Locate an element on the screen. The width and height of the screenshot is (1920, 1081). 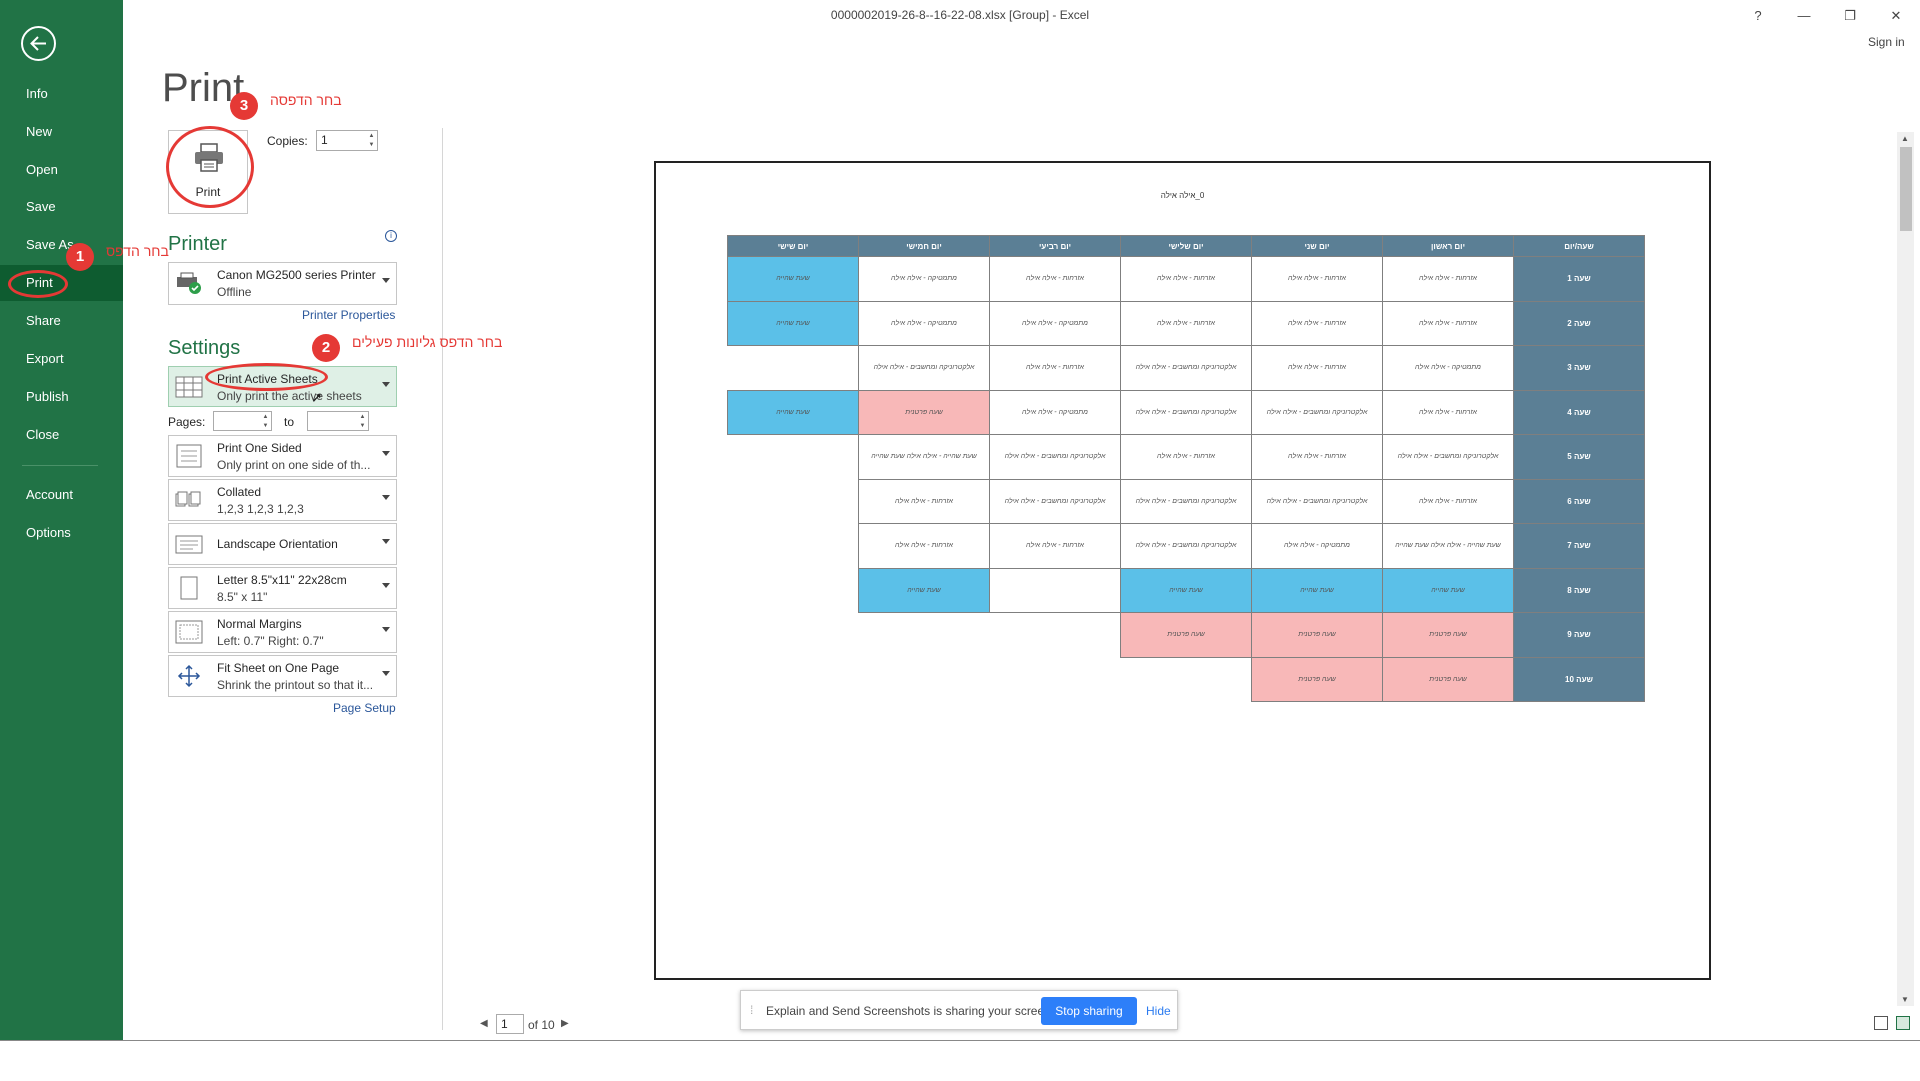
sign-in-link: Sign in is located at coordinates (1886, 42).